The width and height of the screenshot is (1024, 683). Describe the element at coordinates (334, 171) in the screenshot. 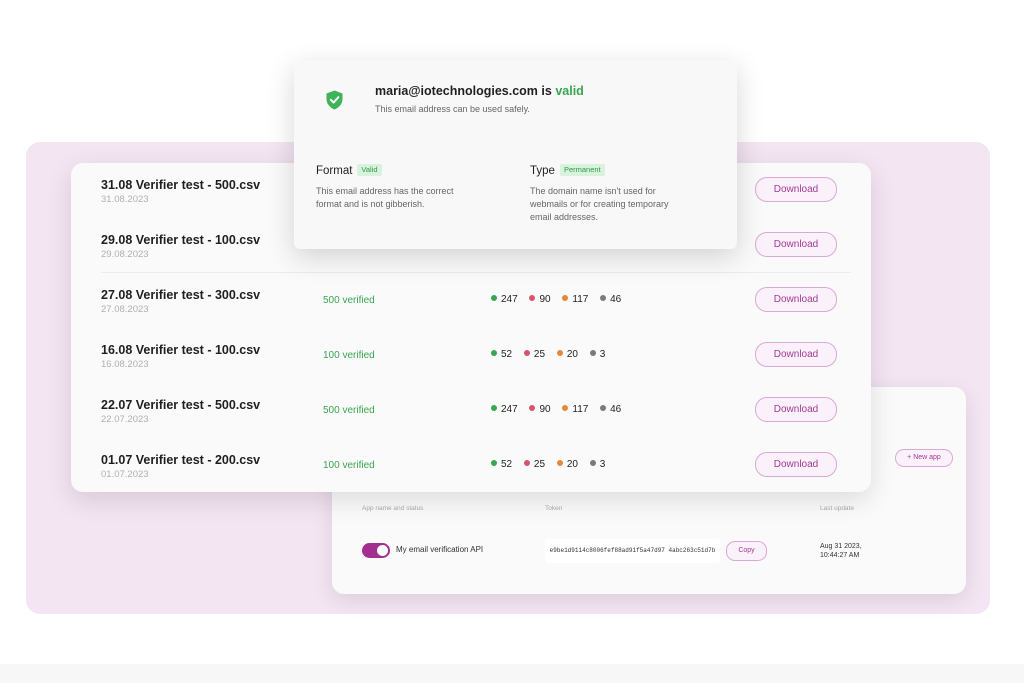

I see `format-label: Format` at that location.